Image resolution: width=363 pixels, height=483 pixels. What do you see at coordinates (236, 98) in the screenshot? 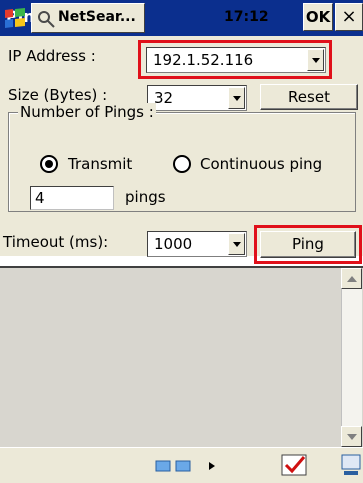
I see `size-dropdown-arrow-icon` at bounding box center [236, 98].